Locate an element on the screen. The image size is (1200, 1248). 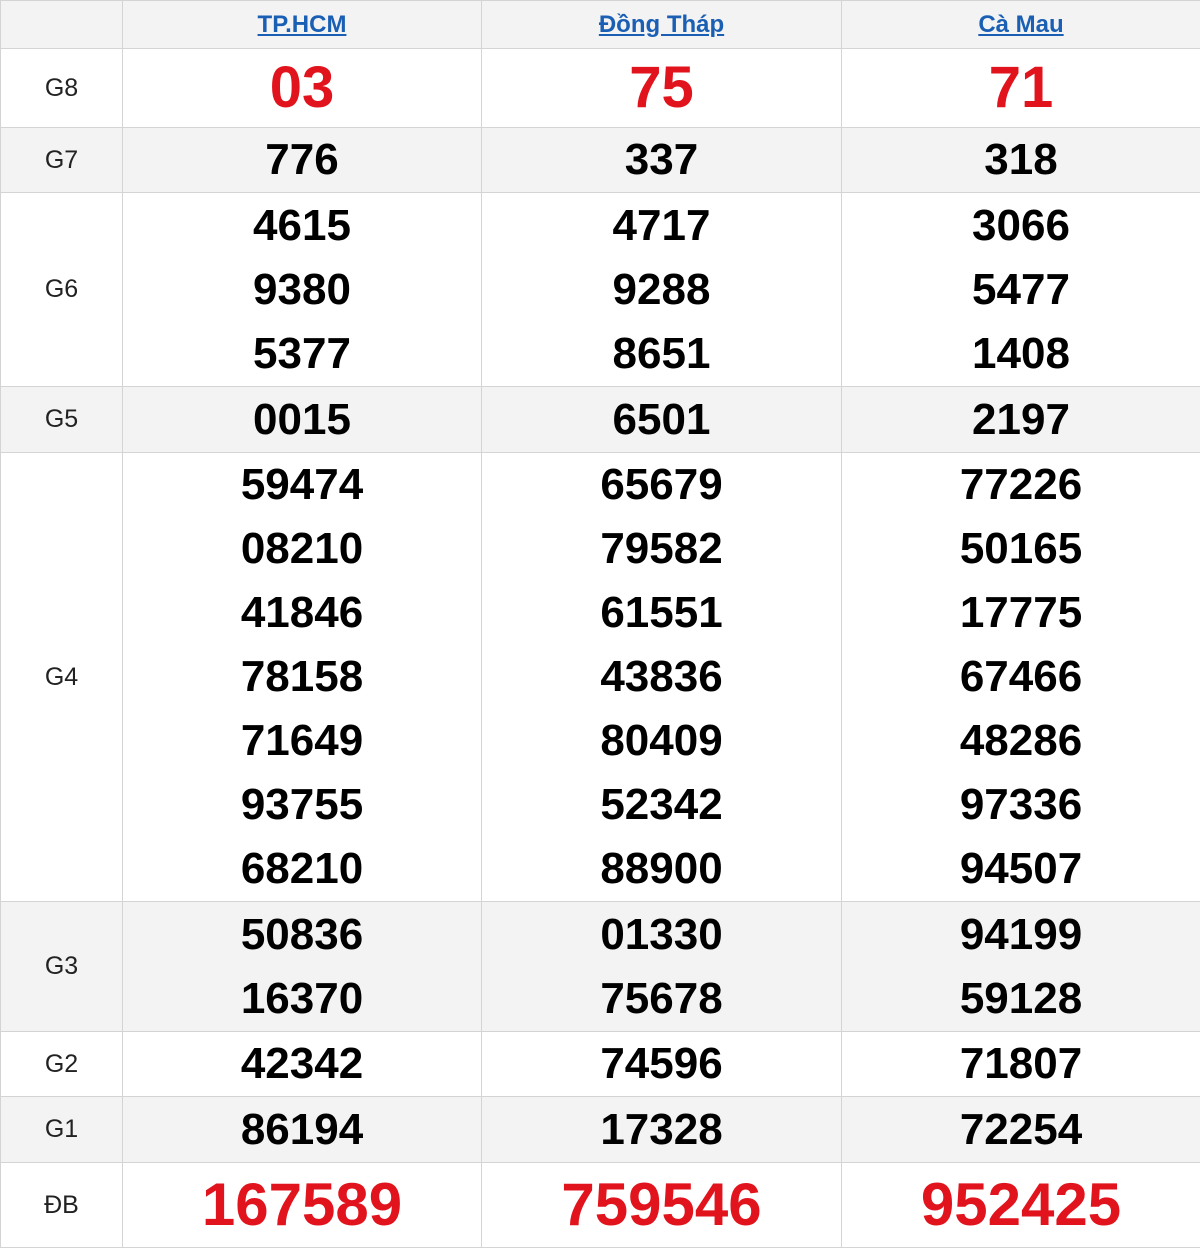
result-cell: 6501 is located at coordinates (661, 419).